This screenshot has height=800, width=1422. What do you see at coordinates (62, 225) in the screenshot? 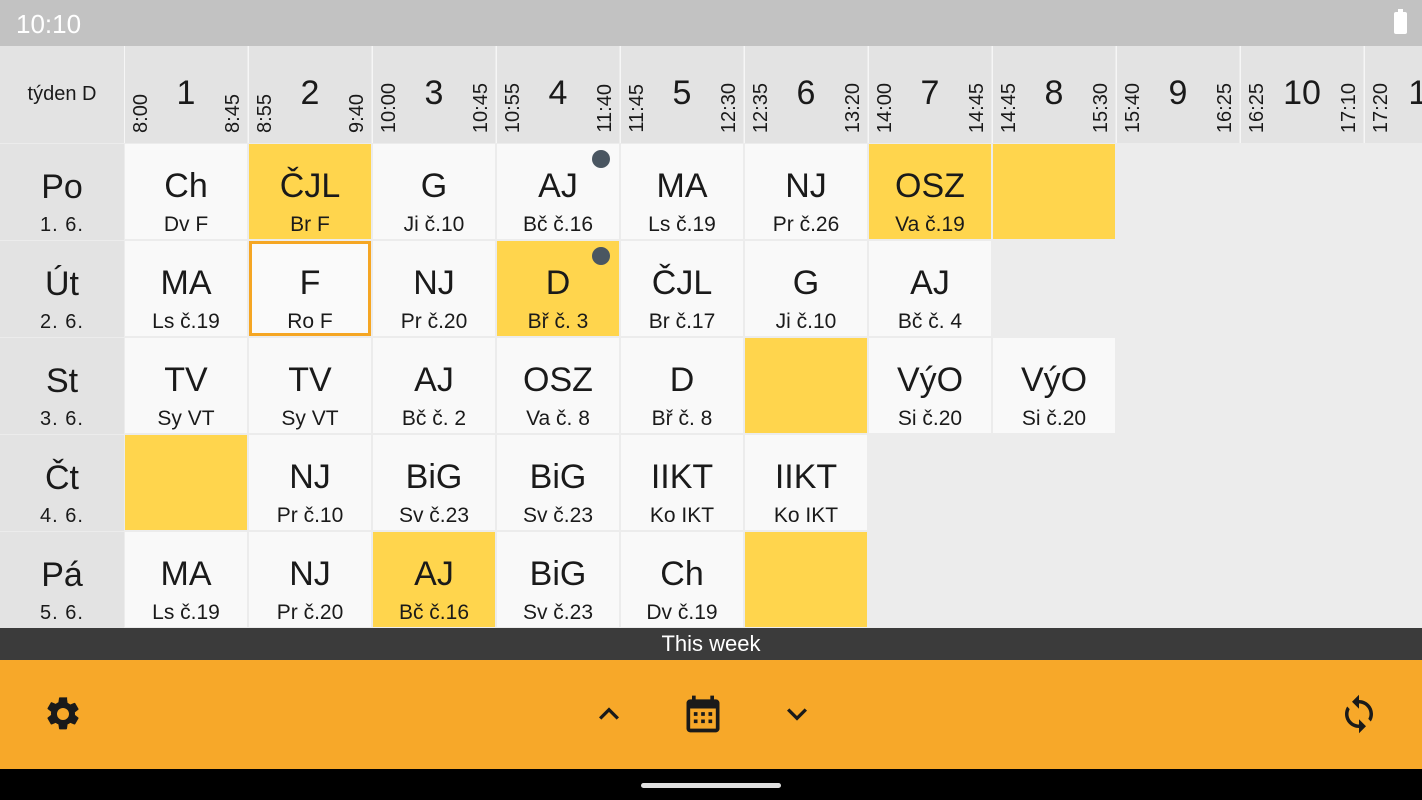
I see `day-date: 1. 6.` at bounding box center [62, 225].